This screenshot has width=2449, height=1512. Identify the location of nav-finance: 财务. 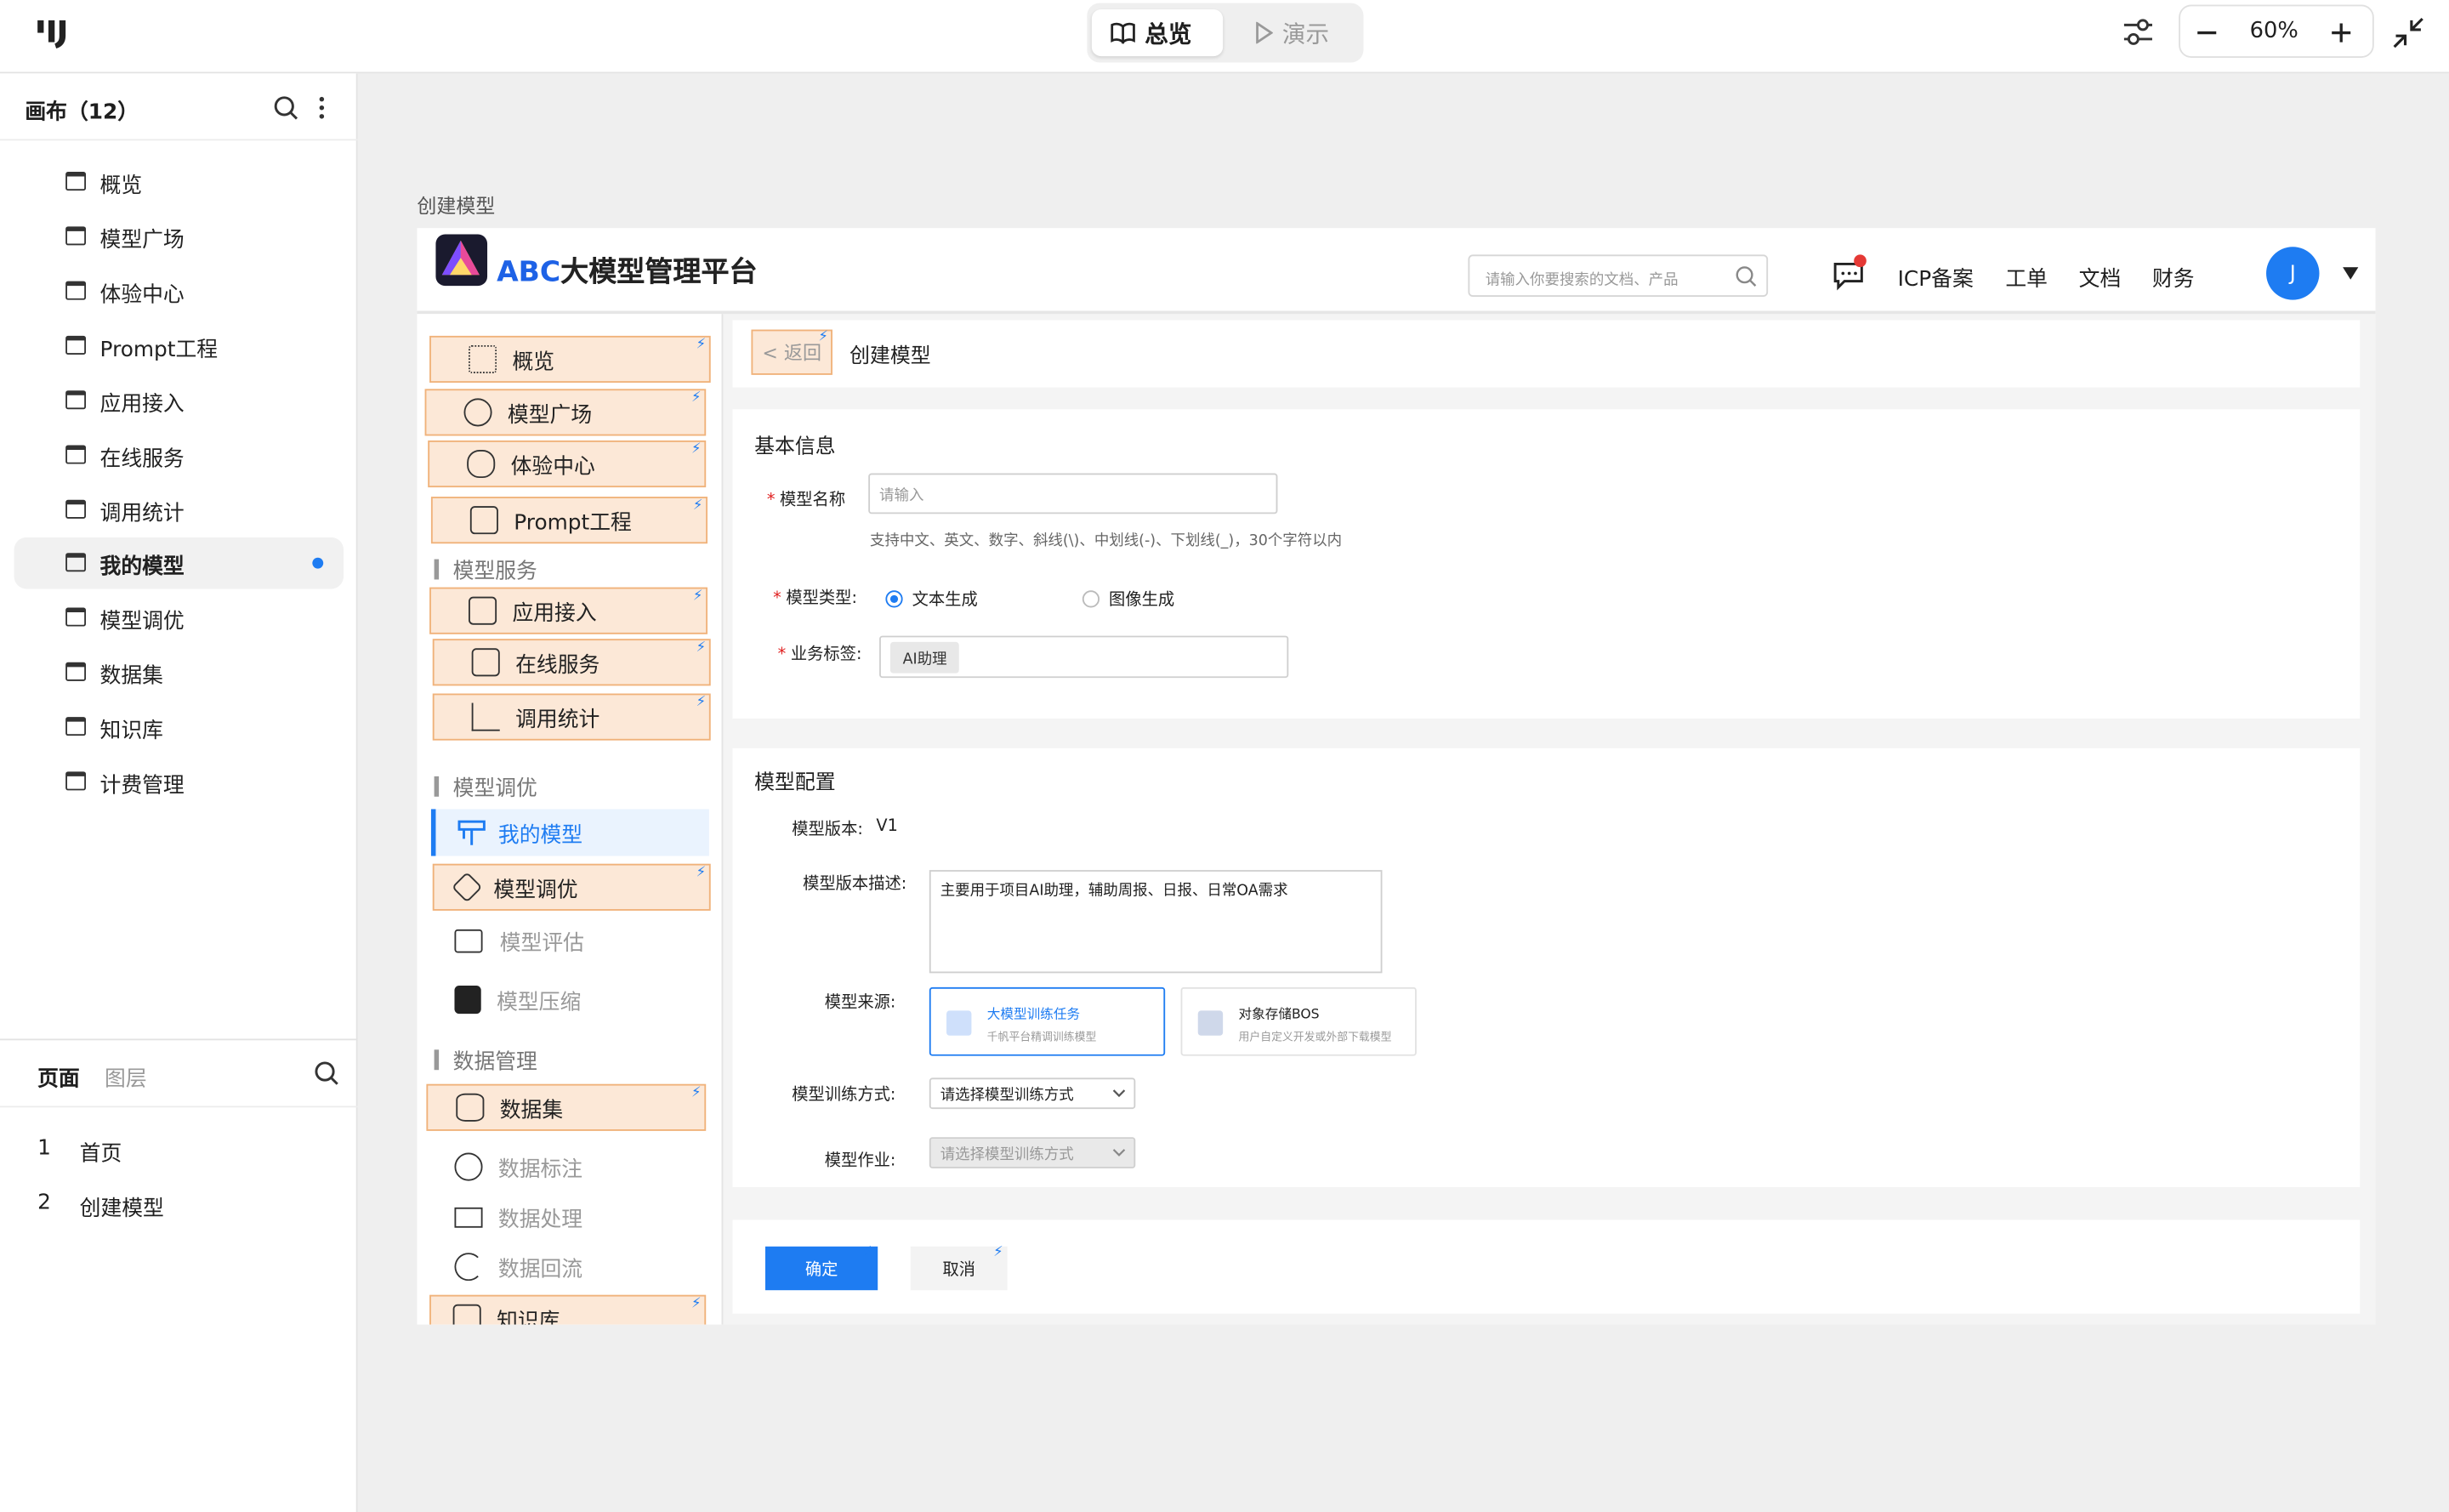
(2174, 276).